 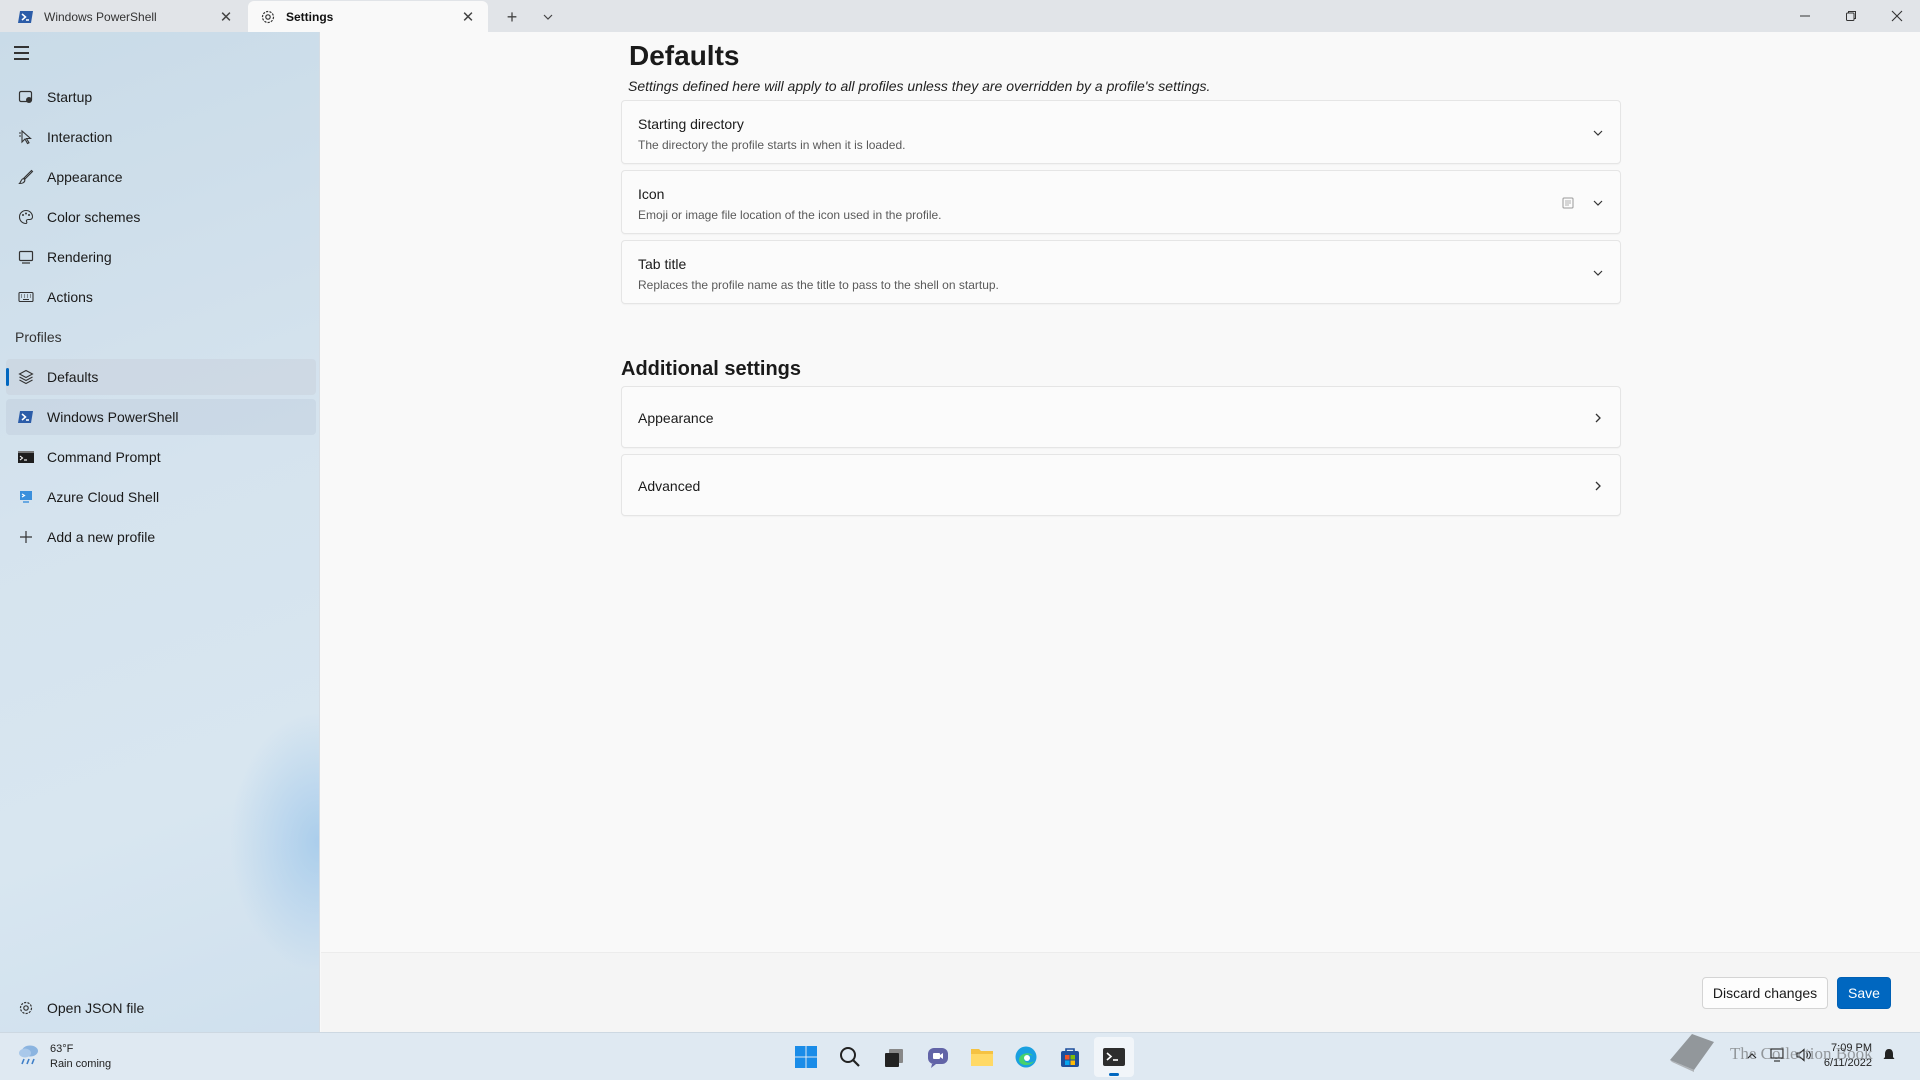 What do you see at coordinates (161, 137) in the screenshot?
I see `sidebar-item-interaction: Interaction` at bounding box center [161, 137].